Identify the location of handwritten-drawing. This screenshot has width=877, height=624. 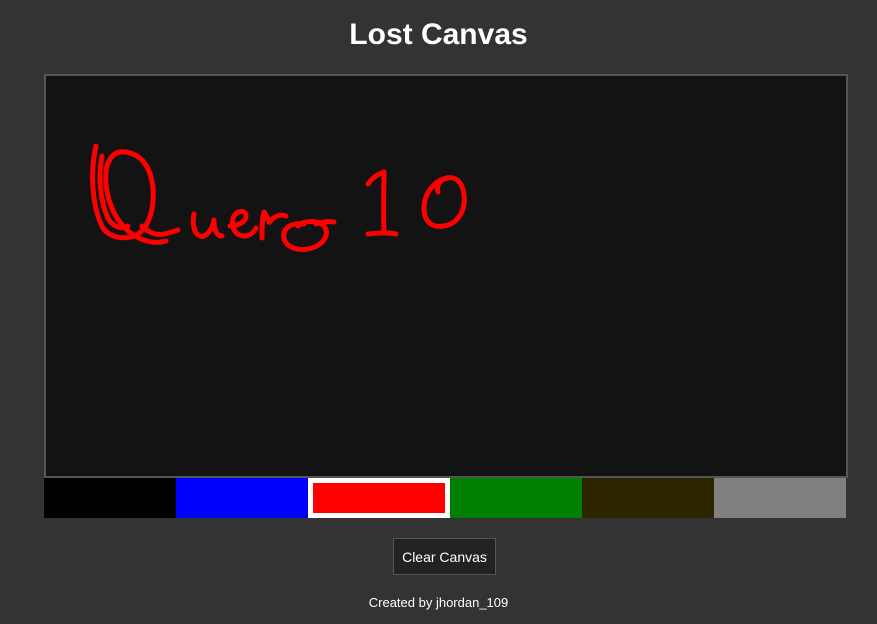
(278, 198).